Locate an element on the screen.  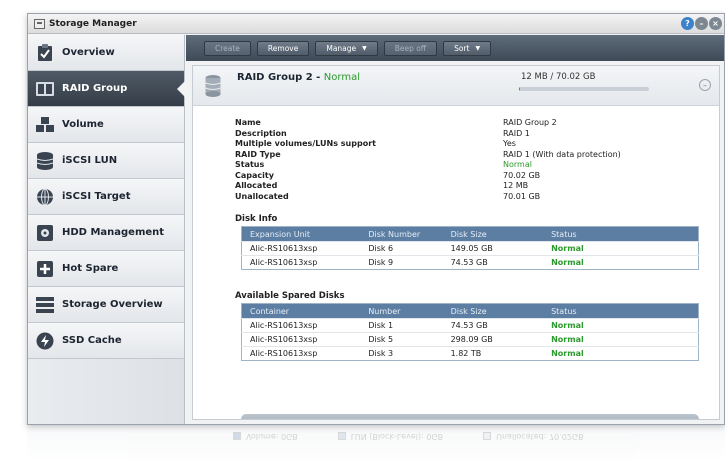
property-row: RAID Type RAID 1 (With data protection) is located at coordinates (450, 155).